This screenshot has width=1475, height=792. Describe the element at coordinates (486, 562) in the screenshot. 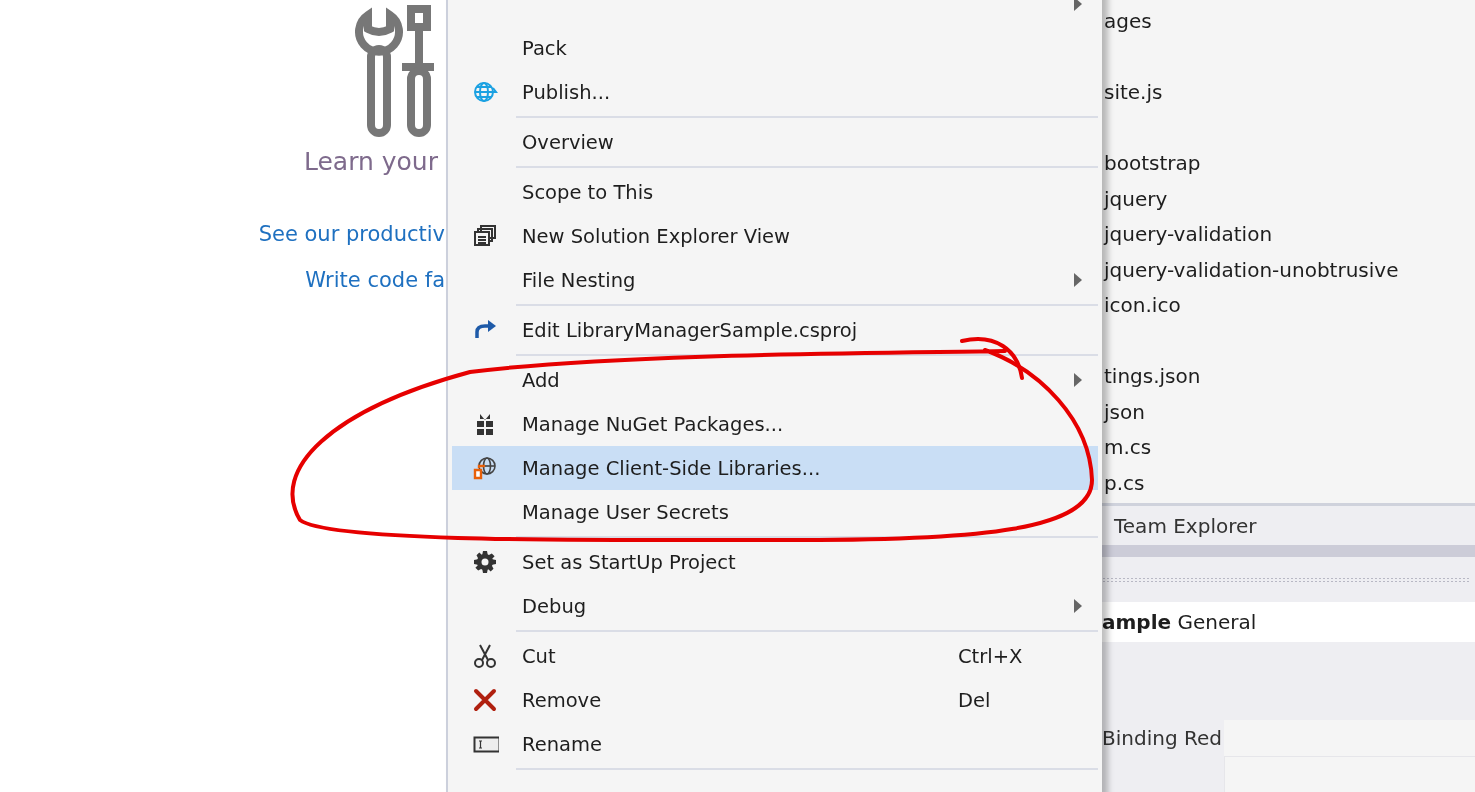

I see `gear-icon` at that location.